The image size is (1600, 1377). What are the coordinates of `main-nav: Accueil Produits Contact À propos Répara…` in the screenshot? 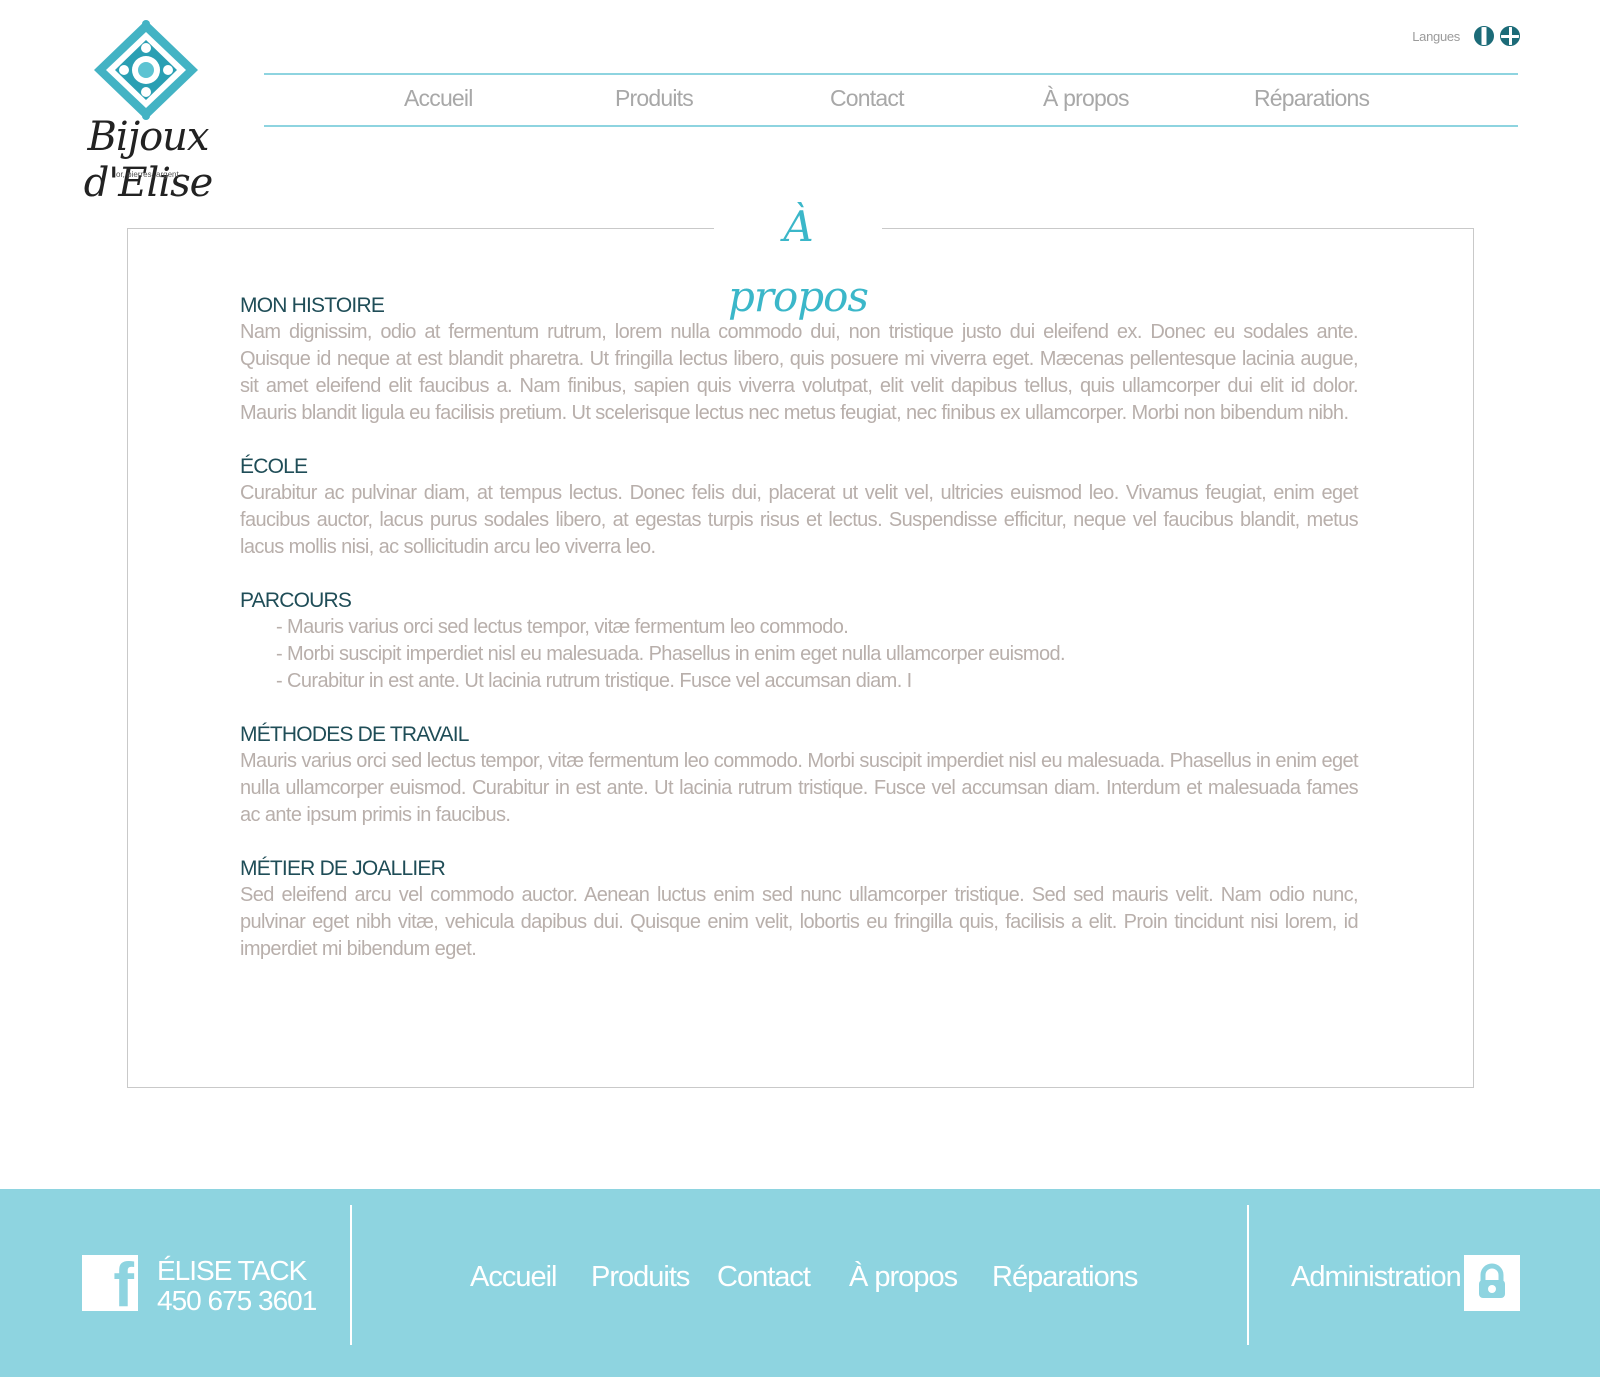 It's located at (891, 100).